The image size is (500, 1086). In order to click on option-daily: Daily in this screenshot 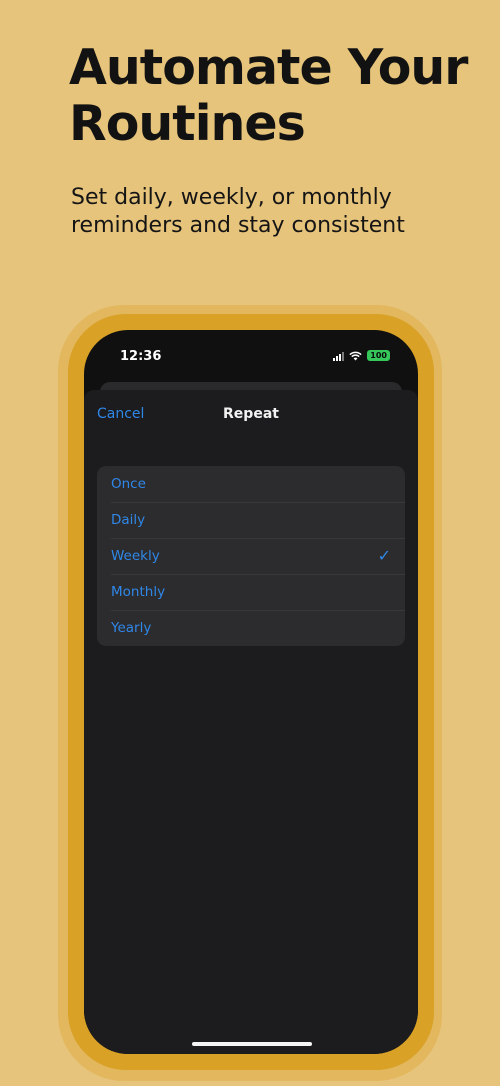, I will do `click(251, 520)`.